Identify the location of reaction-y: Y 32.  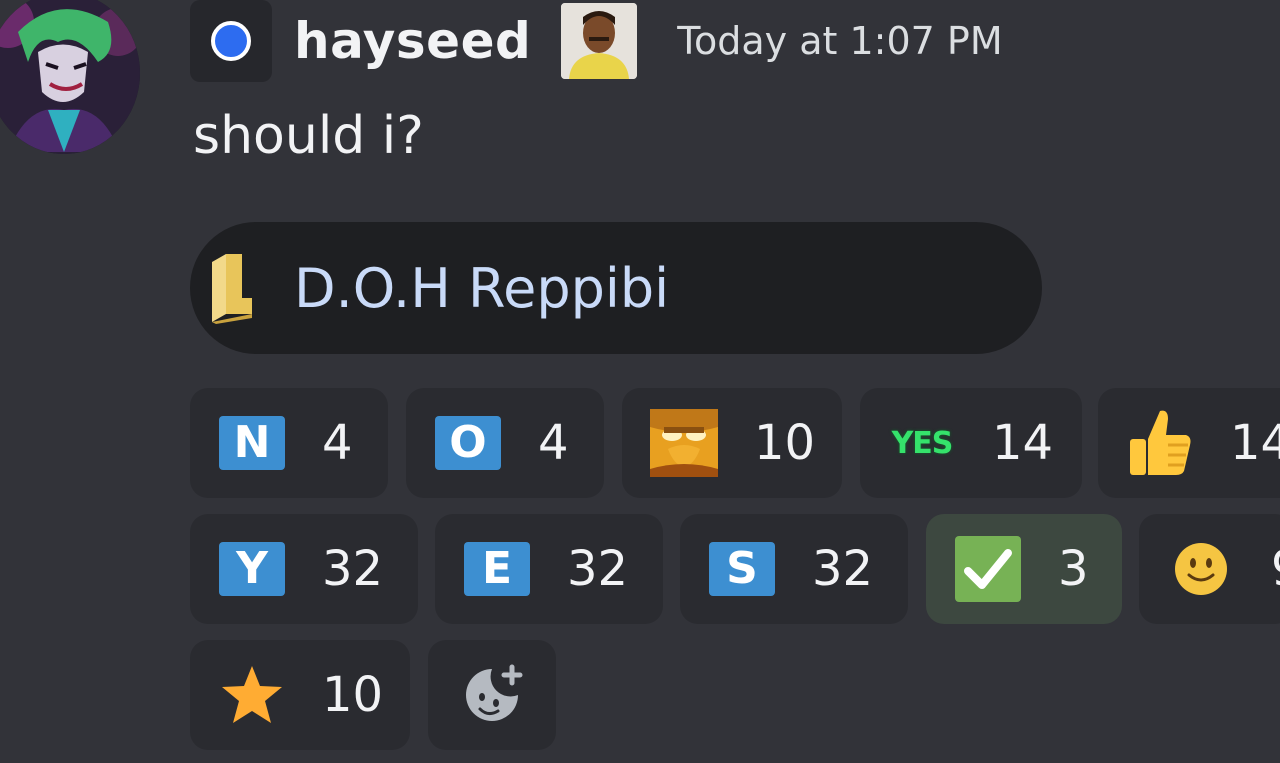
(304, 569).